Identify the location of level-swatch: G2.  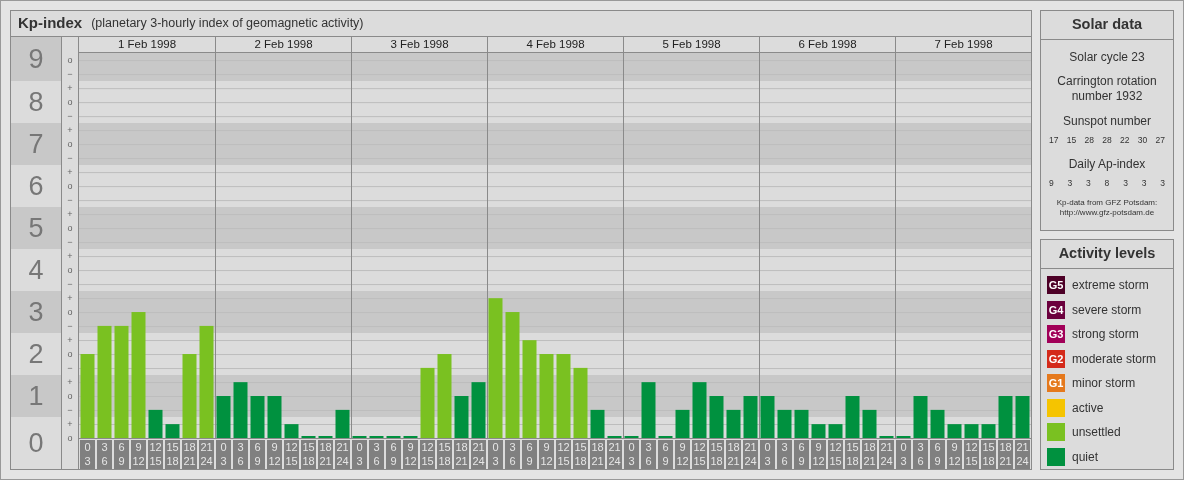
(1056, 358).